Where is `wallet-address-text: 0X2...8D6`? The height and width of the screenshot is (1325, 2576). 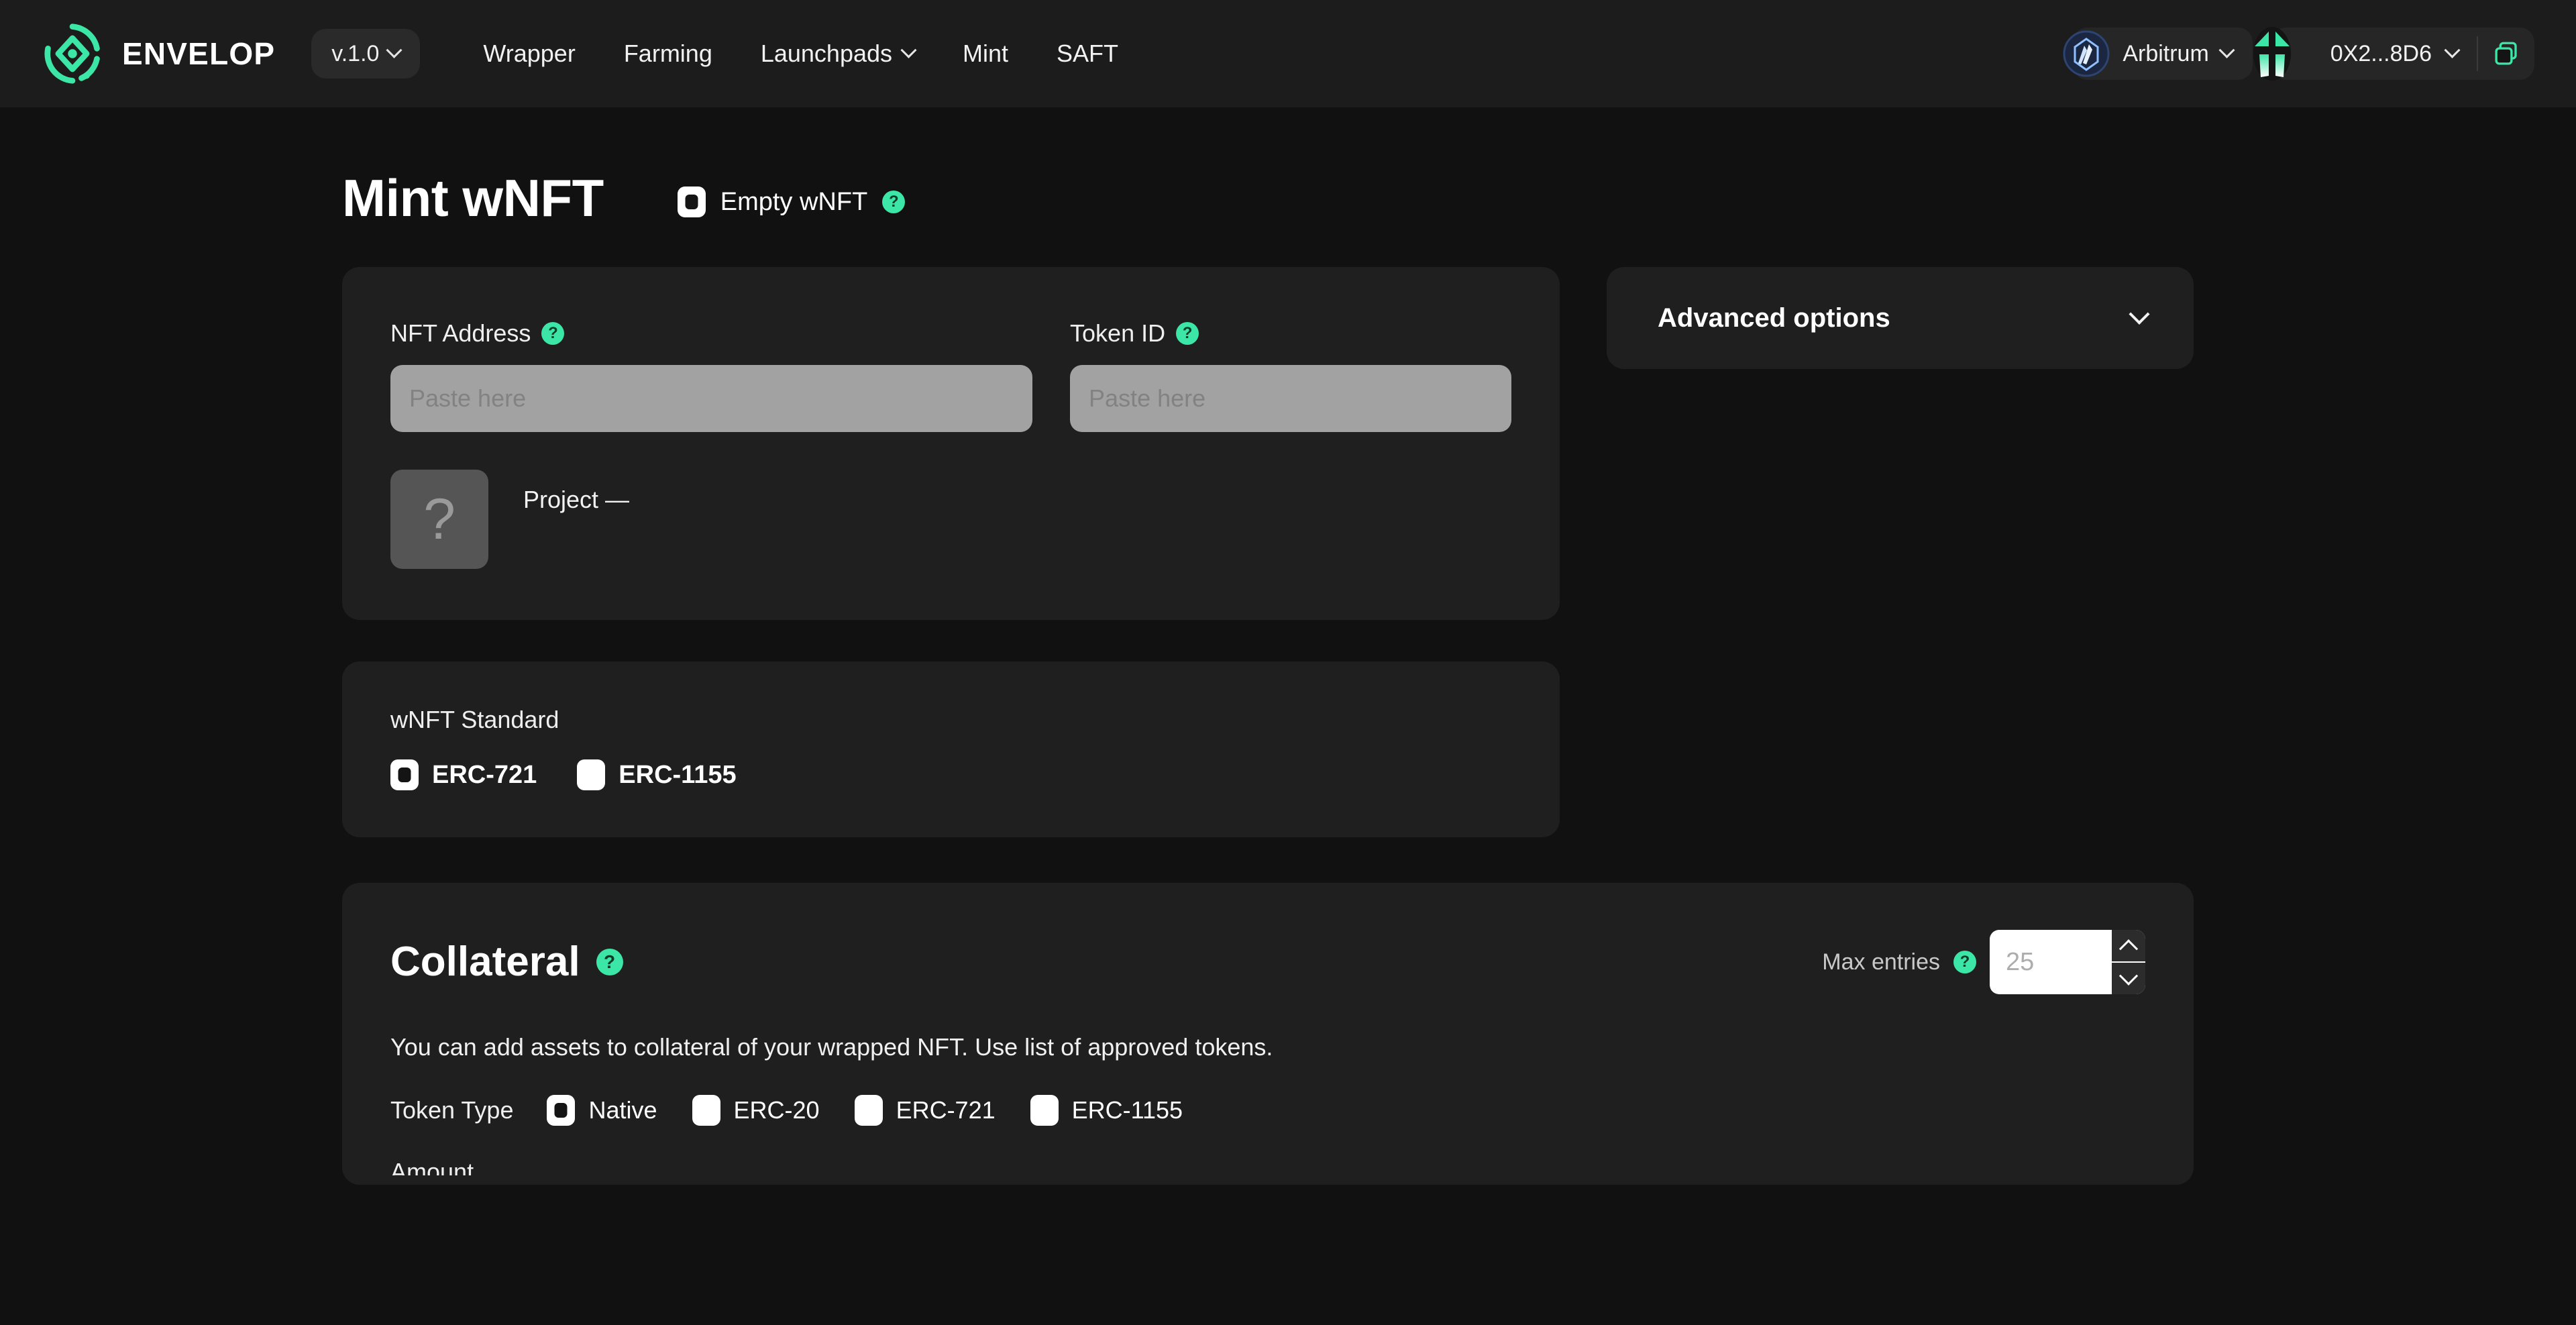
wallet-address-text: 0X2...8D6 is located at coordinates (2381, 53).